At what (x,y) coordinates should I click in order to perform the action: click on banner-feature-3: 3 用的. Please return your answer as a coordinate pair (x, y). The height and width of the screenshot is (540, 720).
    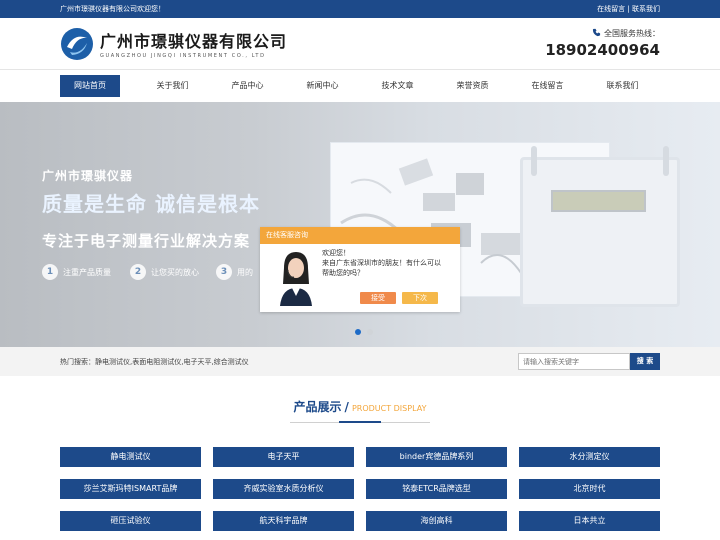
    Looking at the image, I should click on (234, 272).